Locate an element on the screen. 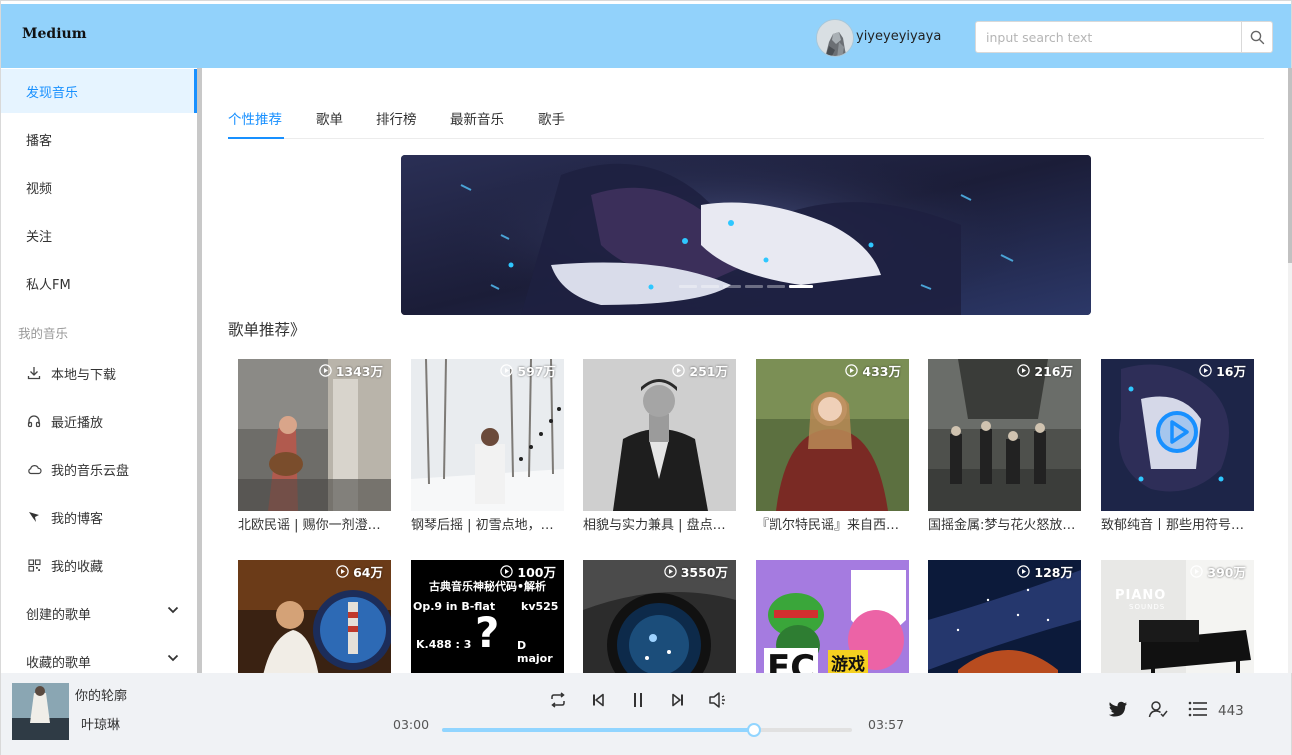 The image size is (1292, 755). banner-carousel is located at coordinates (746, 235).